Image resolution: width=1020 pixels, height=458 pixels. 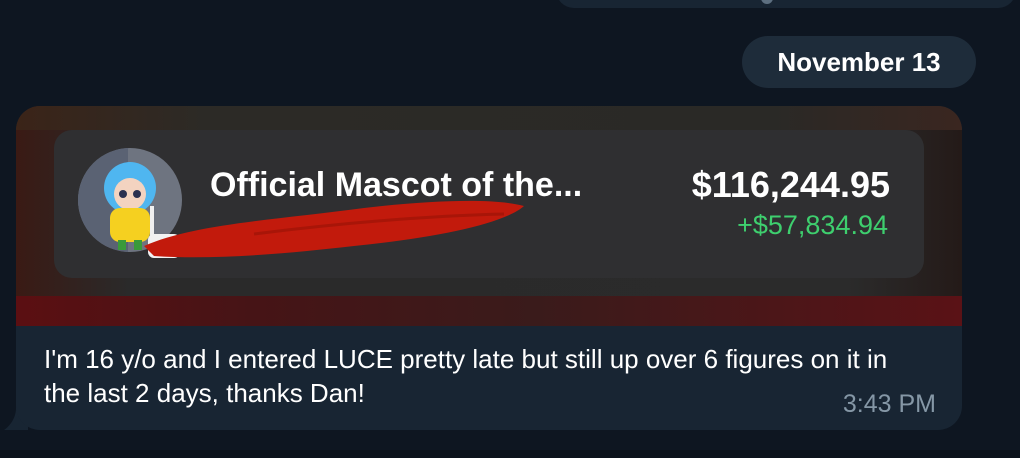 I want to click on media-bottom-strip, so click(x=489, y=311).